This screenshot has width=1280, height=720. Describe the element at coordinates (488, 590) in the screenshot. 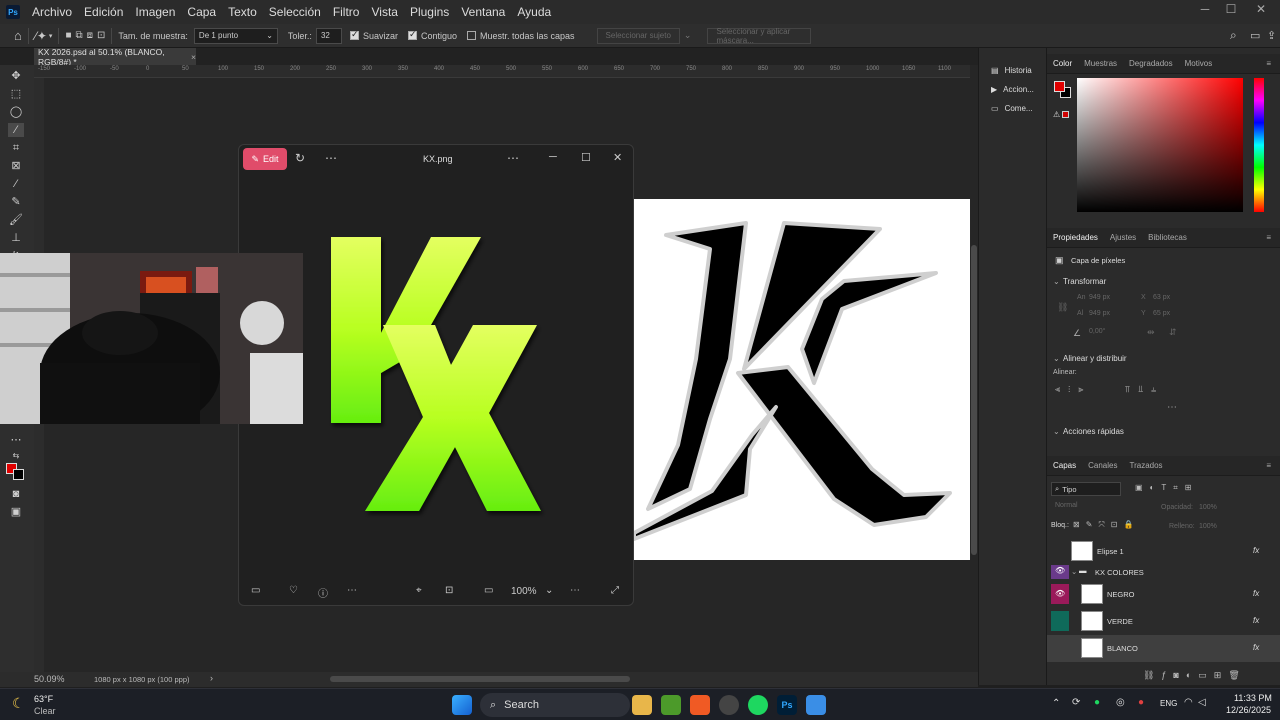

I see `fit-icon: ▭` at that location.